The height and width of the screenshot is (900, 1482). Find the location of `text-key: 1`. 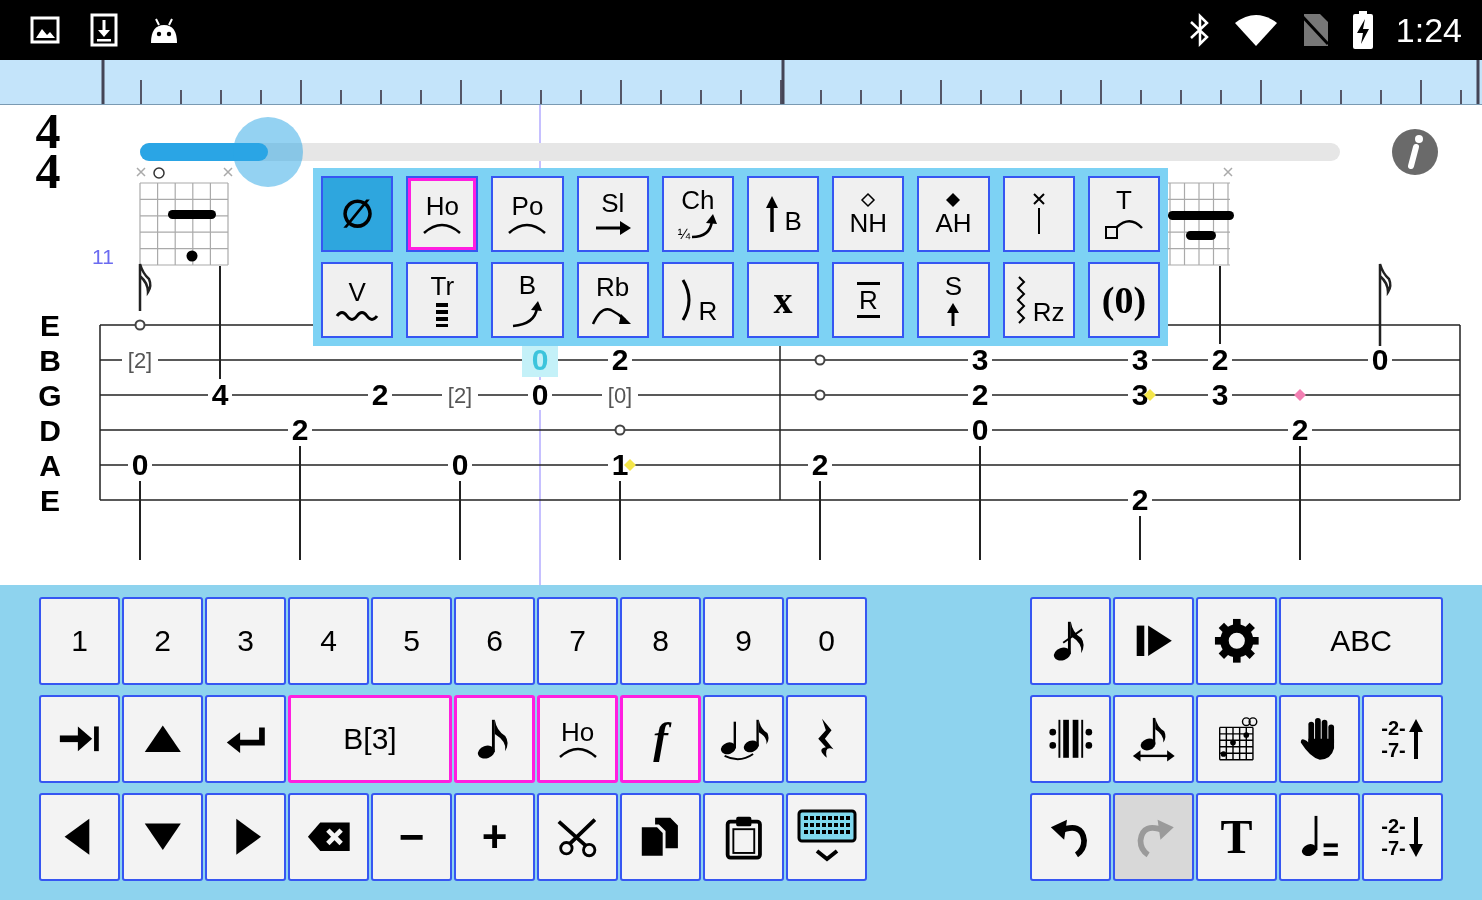

text-key: 1 is located at coordinates (79, 641).